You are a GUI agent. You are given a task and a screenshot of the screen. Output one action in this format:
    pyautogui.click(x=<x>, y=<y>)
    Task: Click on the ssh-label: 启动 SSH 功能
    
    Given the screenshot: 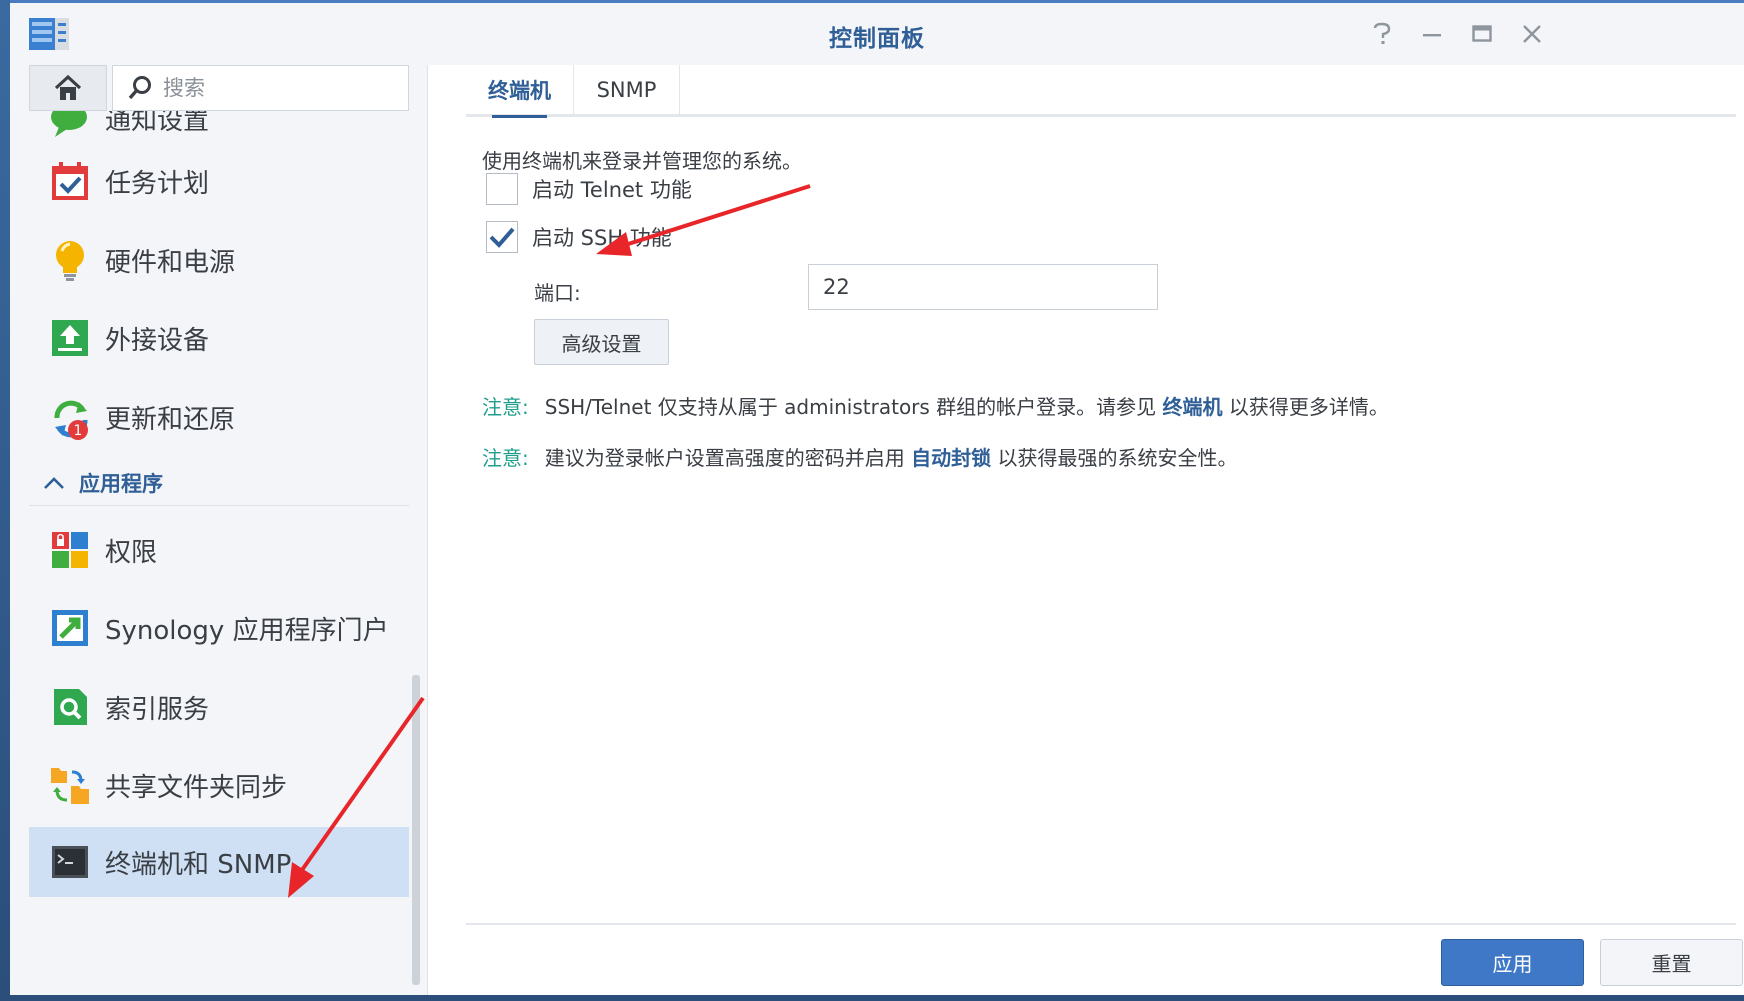 What is the action you would take?
    pyautogui.click(x=602, y=238)
    